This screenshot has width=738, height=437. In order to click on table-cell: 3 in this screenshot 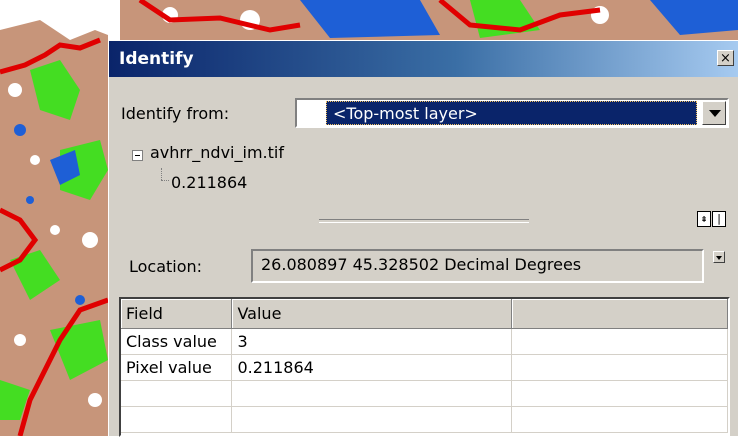, I will do `click(372, 341)`.